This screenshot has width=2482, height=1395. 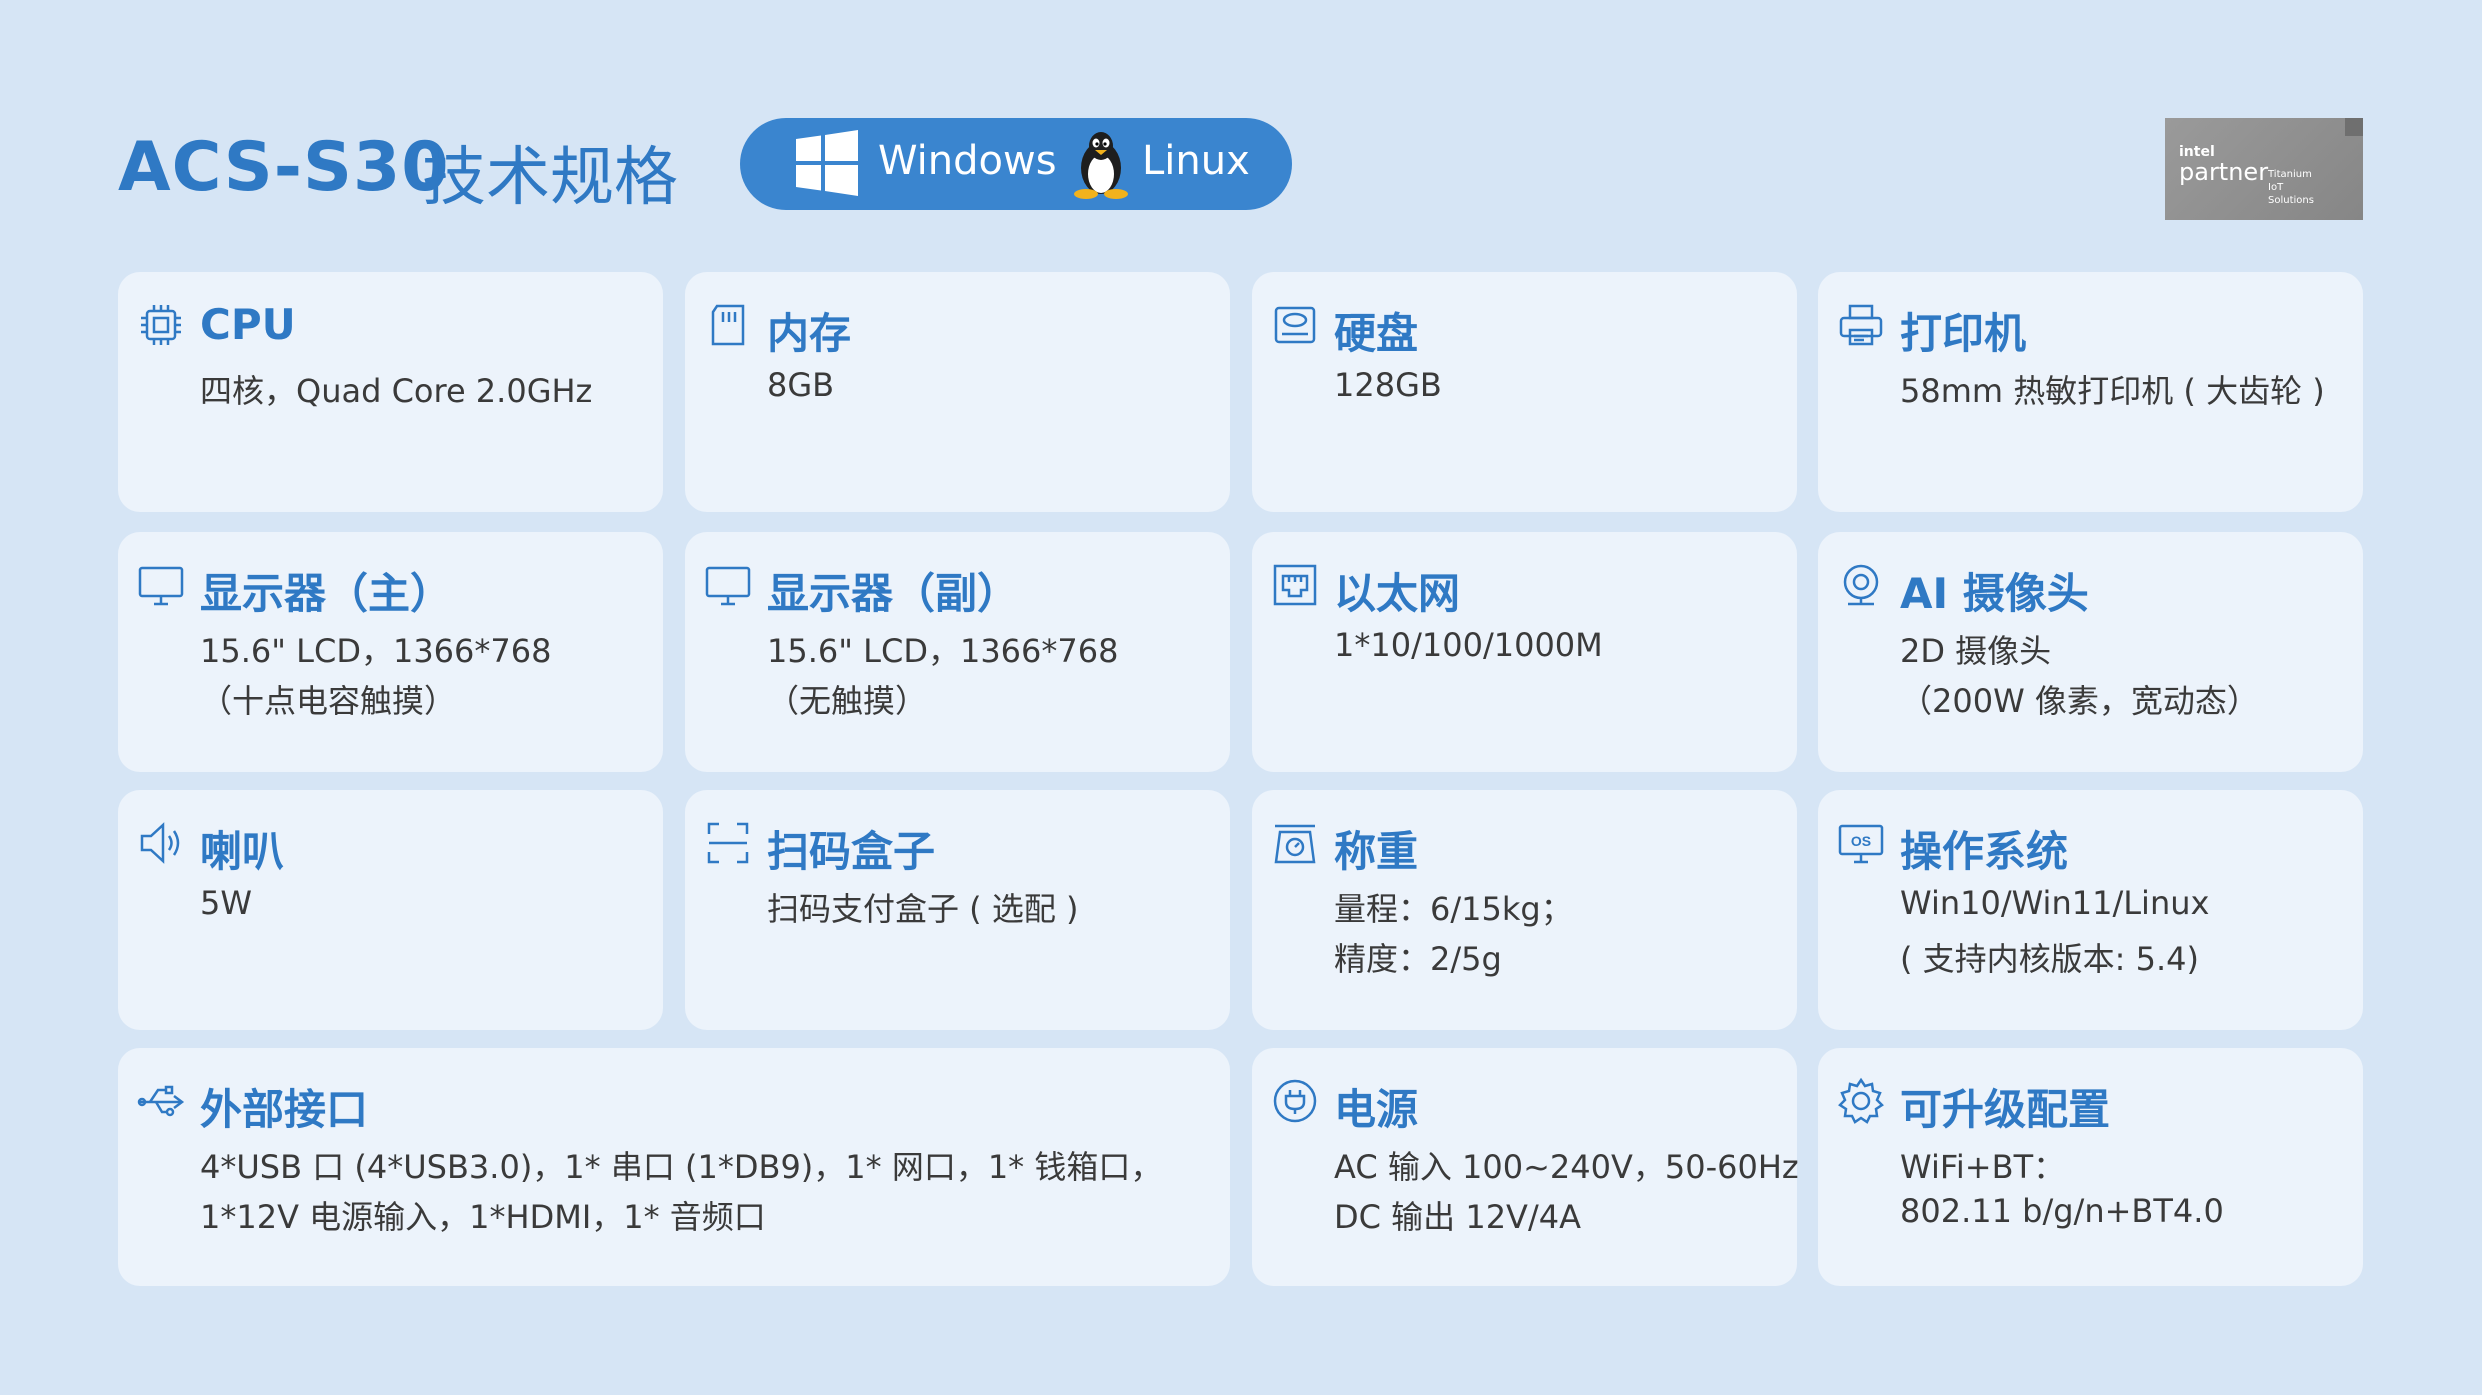 What do you see at coordinates (226, 903) in the screenshot?
I see `spec-value: 5W` at bounding box center [226, 903].